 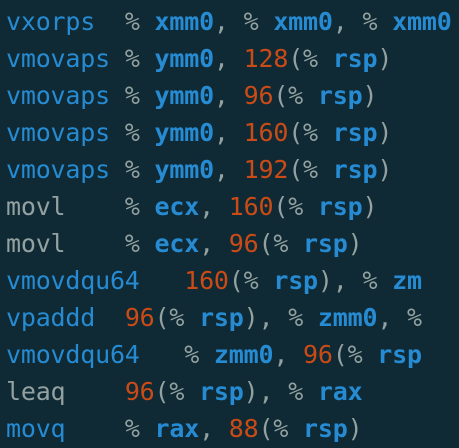 I want to click on offset-number: 192, so click(x=266, y=169).